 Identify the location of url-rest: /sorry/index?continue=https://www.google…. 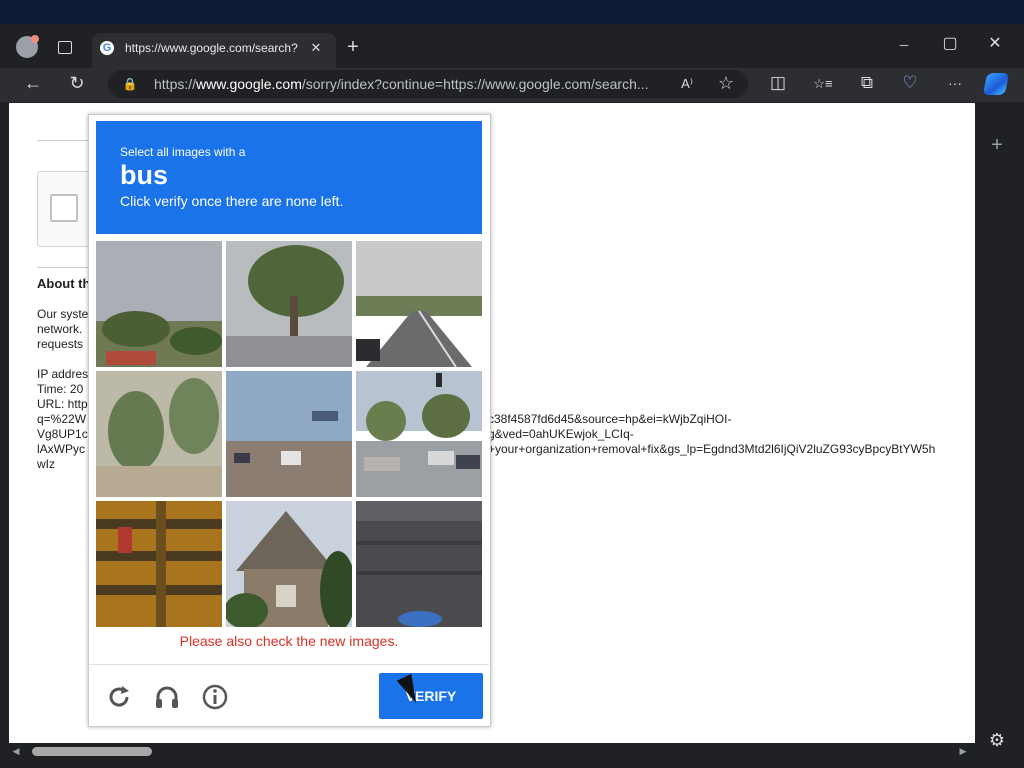
(475, 84).